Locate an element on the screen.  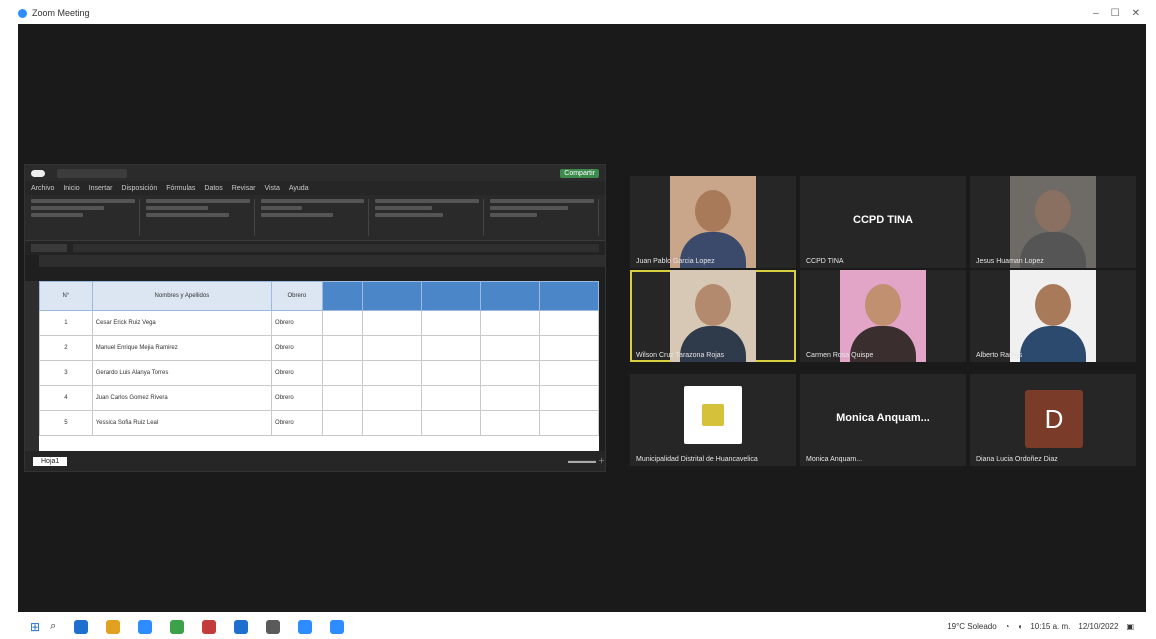
table-cell: 3 is located at coordinates (66, 373).